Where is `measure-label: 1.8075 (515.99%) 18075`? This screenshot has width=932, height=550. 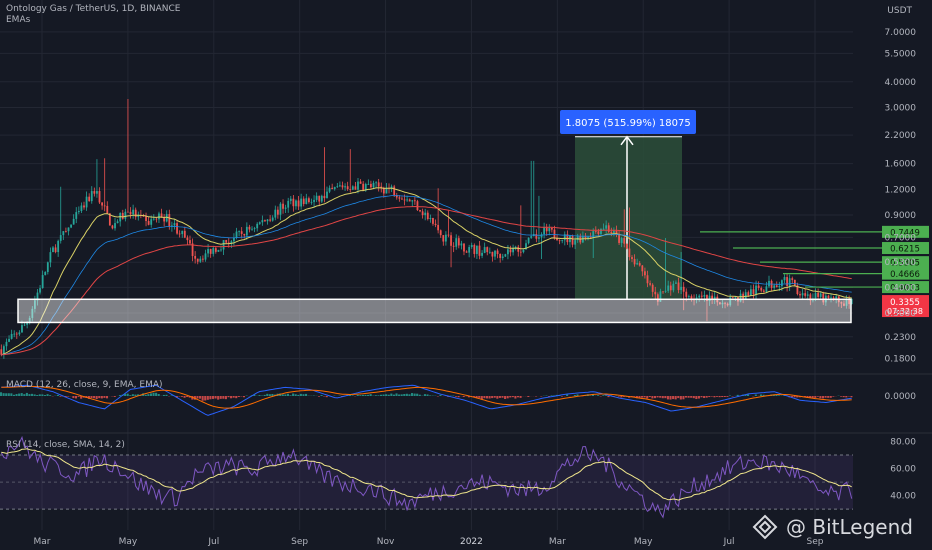 measure-label: 1.8075 (515.99%) 18075 is located at coordinates (627, 123).